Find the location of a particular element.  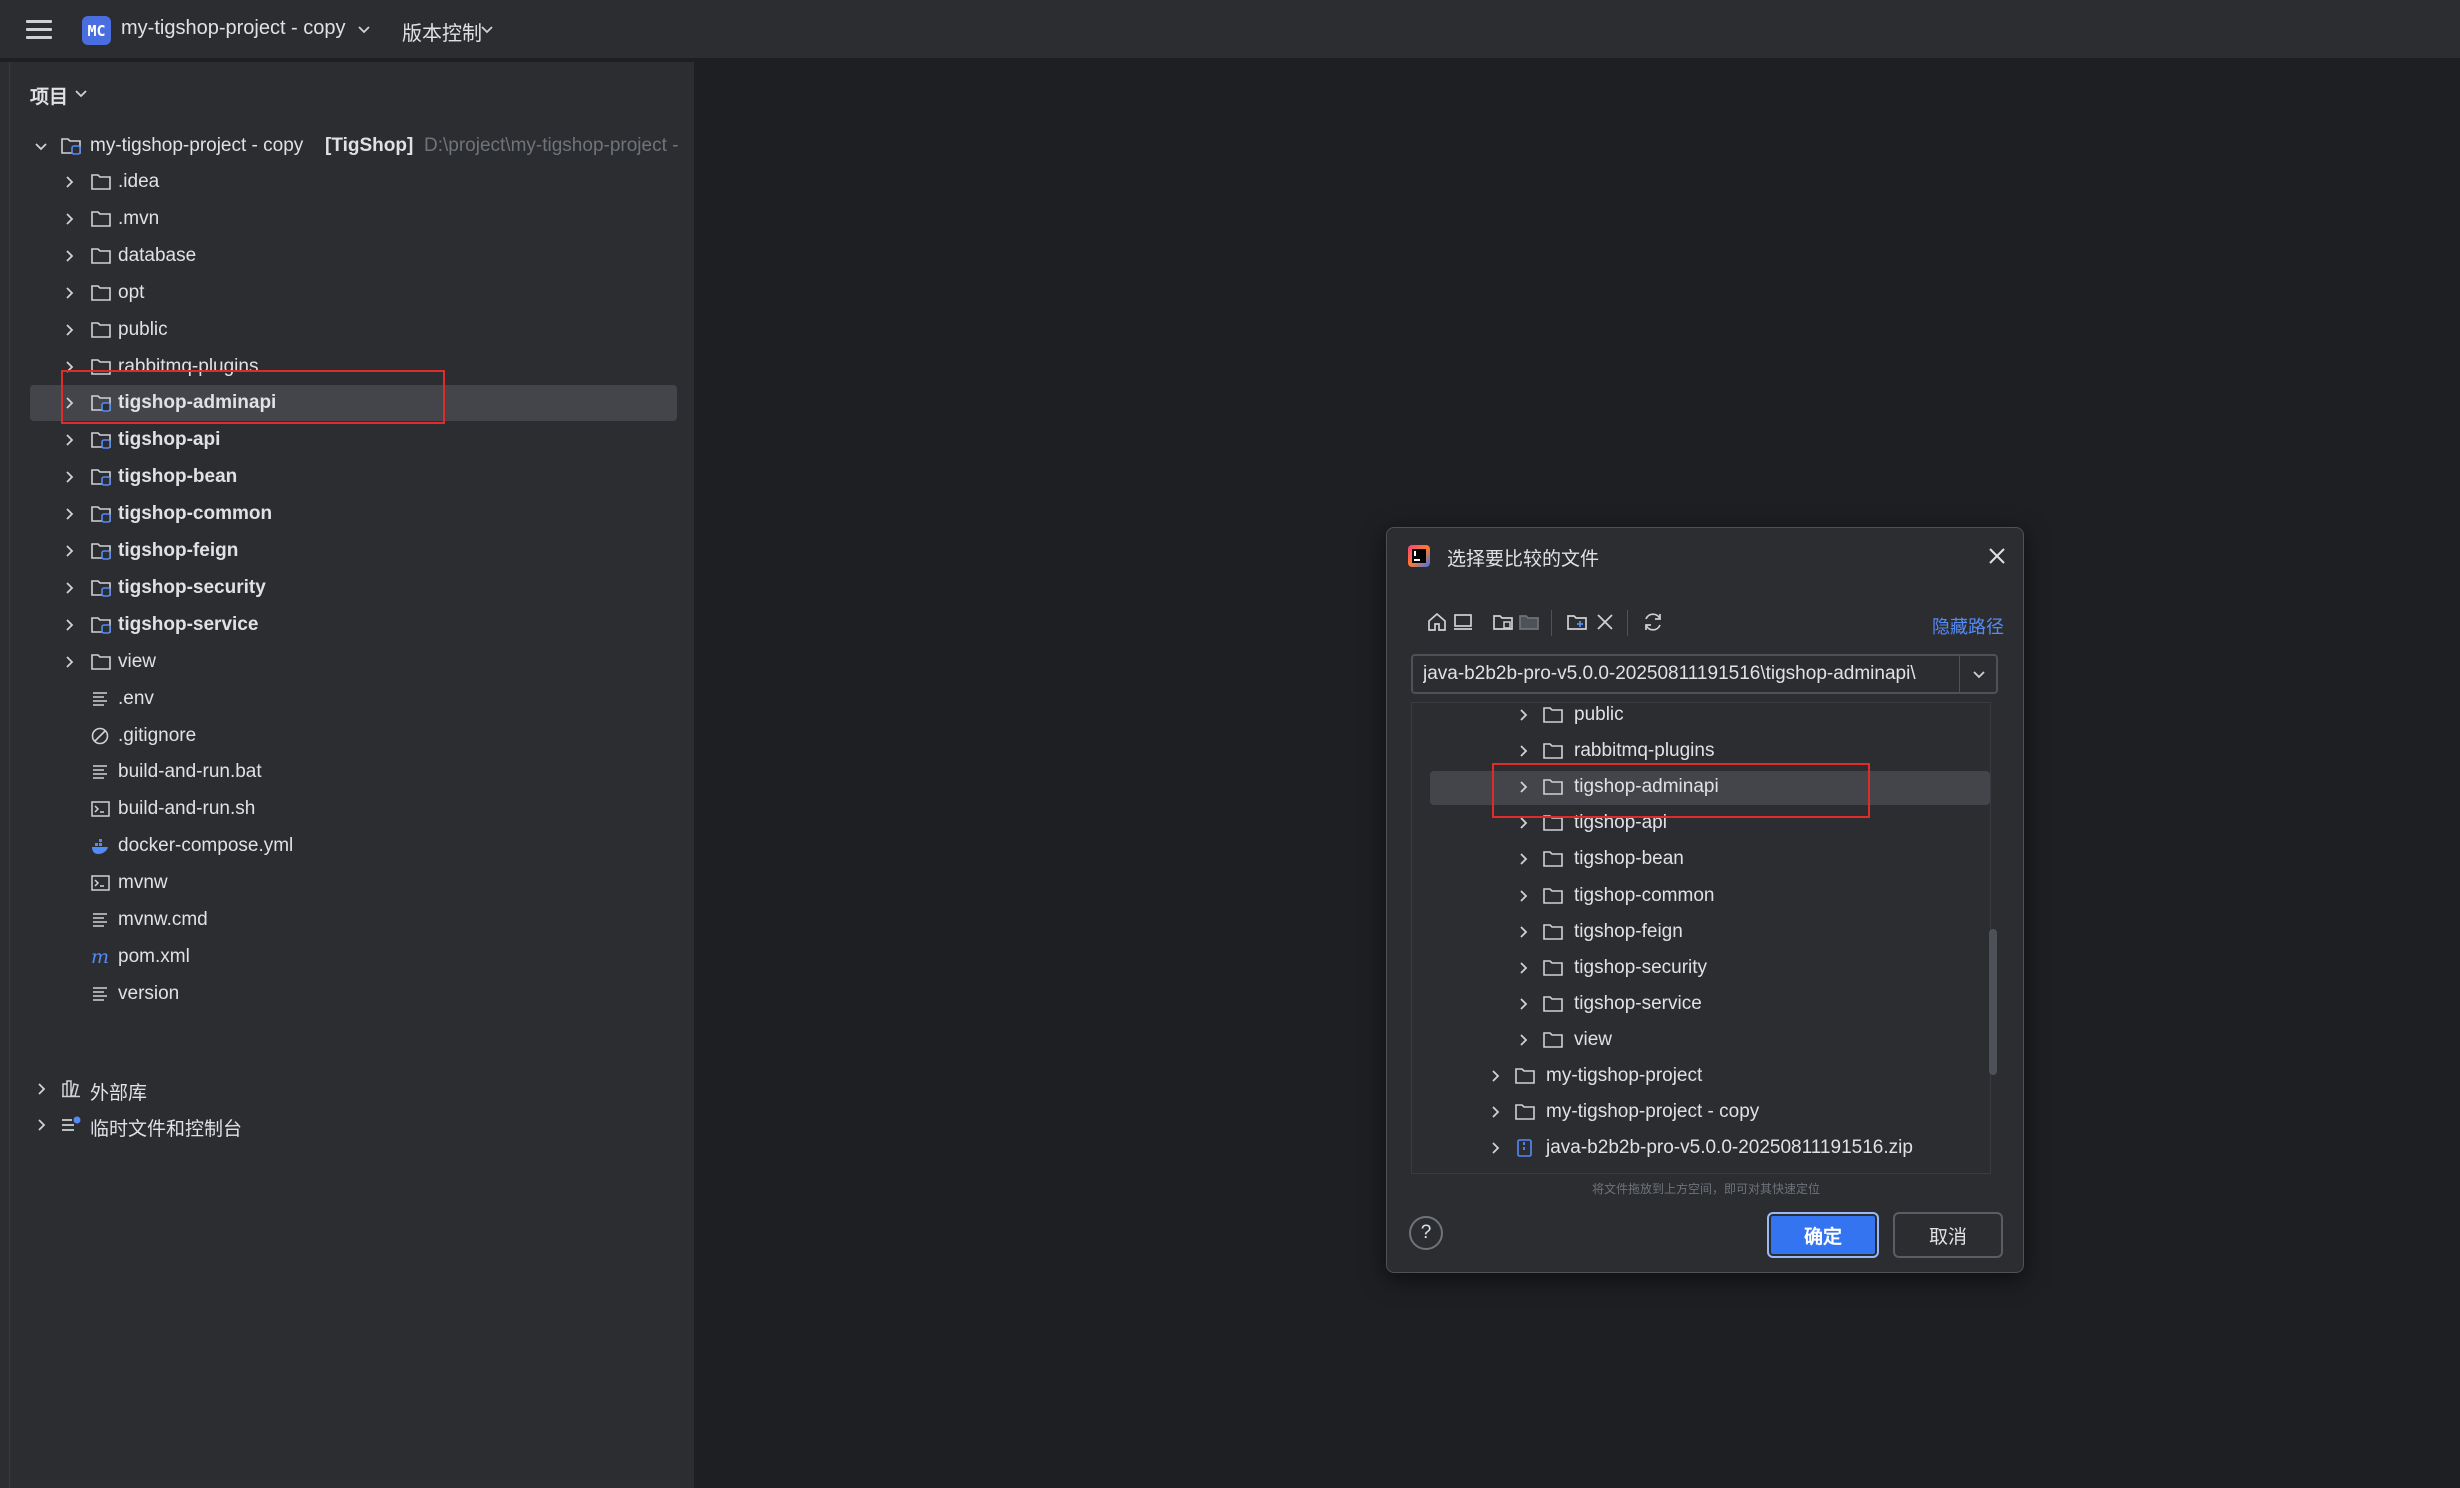

tree-row-env: .env is located at coordinates (353, 699).